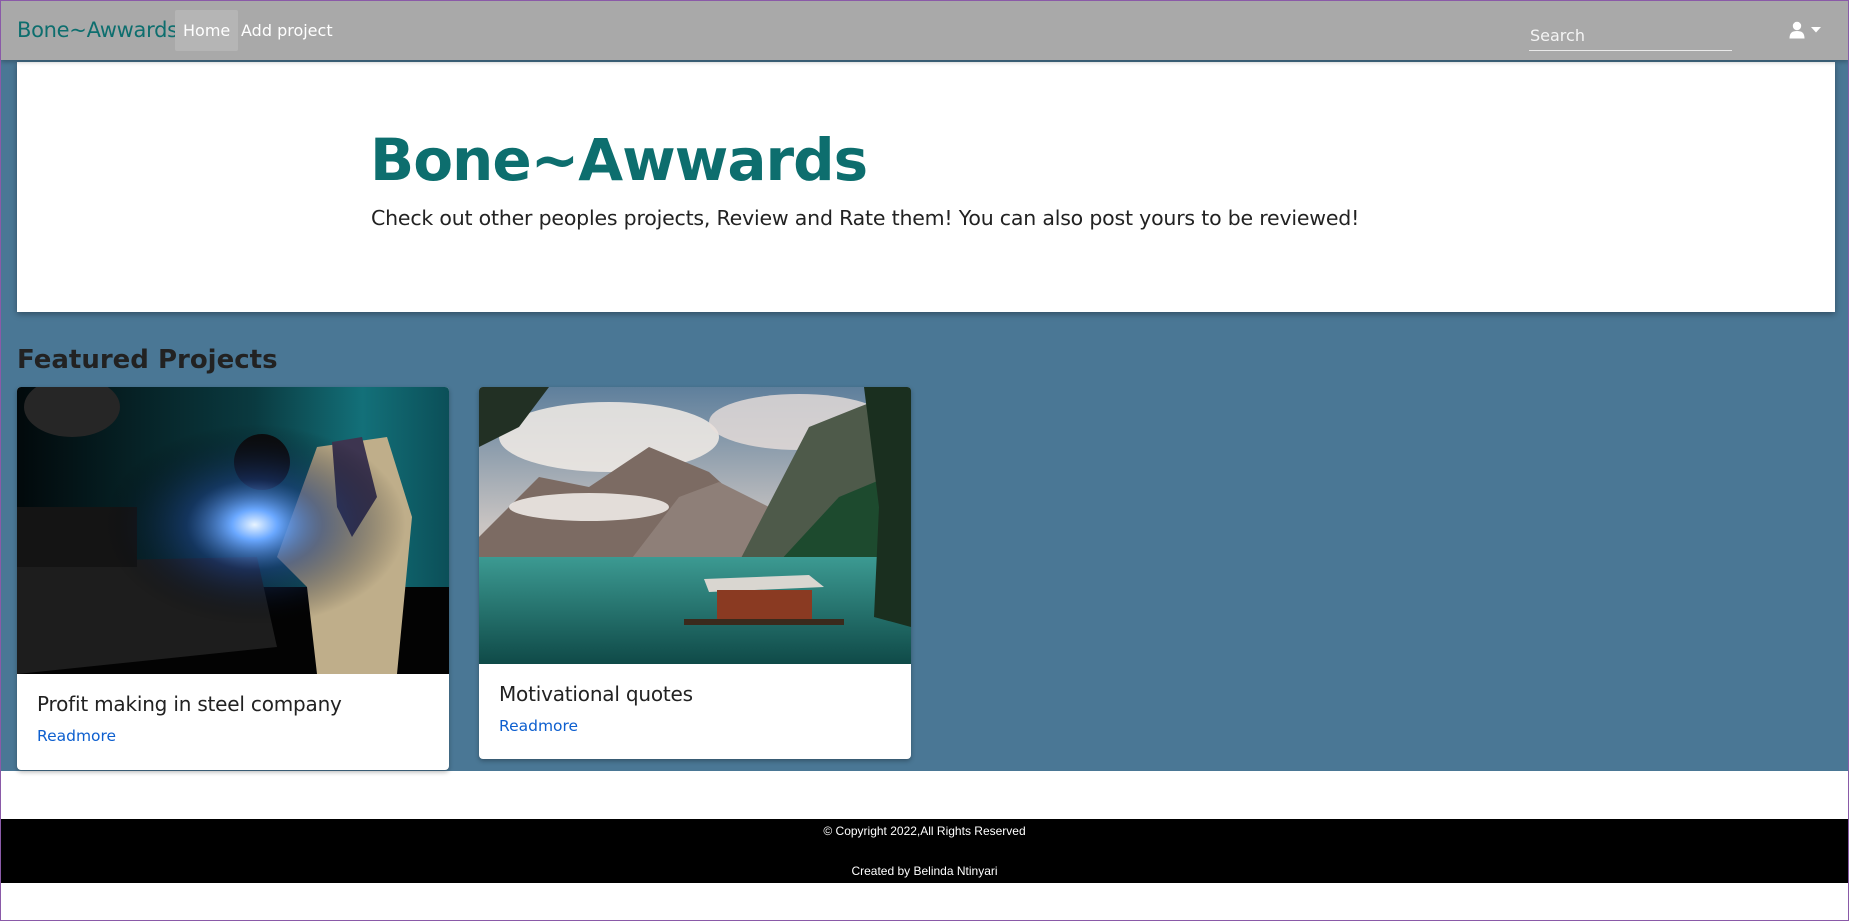 The image size is (1849, 921). I want to click on card-title: Profit making in steel company, so click(189, 704).